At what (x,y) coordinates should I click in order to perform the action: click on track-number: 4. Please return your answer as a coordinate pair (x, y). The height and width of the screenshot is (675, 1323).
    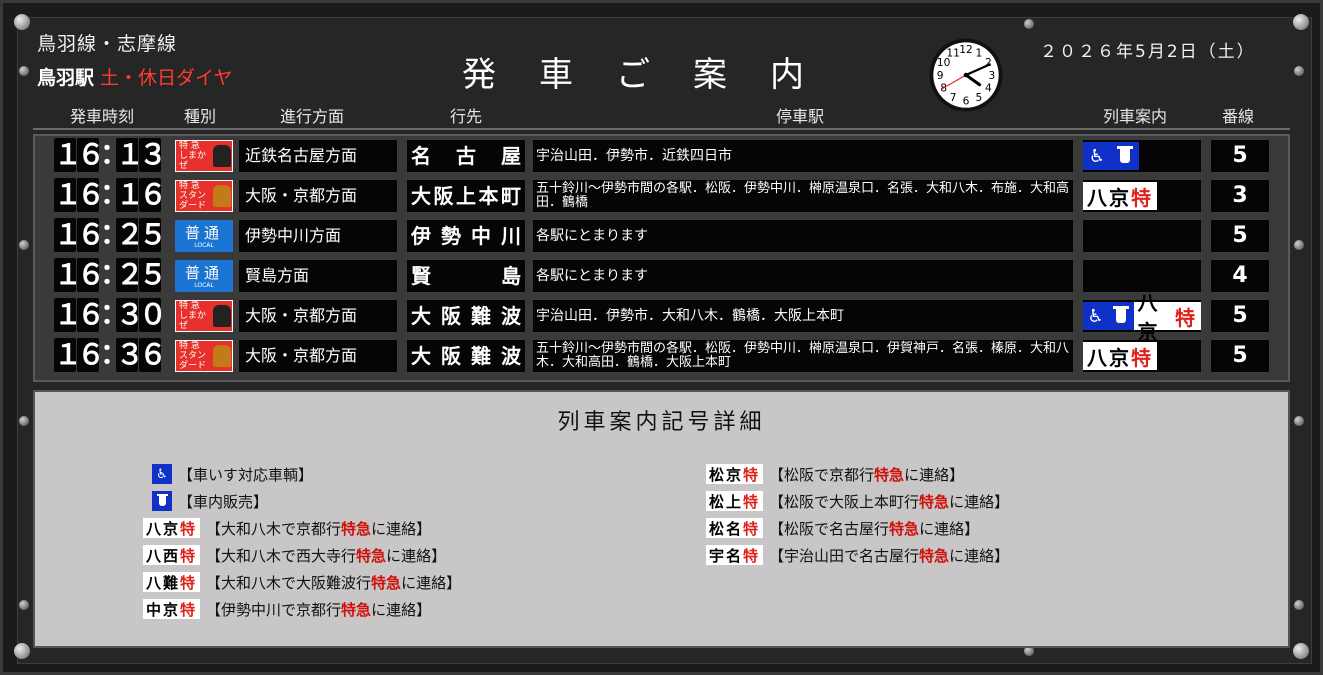
    Looking at the image, I should click on (1240, 276).